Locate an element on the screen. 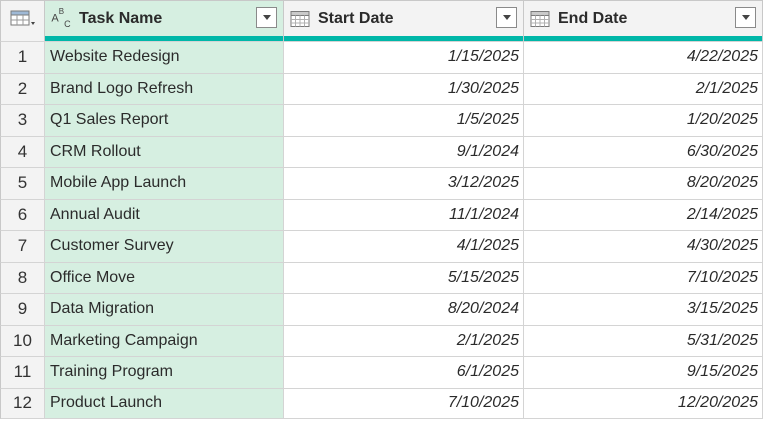  cell-task-name: Brand Logo Refresh is located at coordinates (164, 88).